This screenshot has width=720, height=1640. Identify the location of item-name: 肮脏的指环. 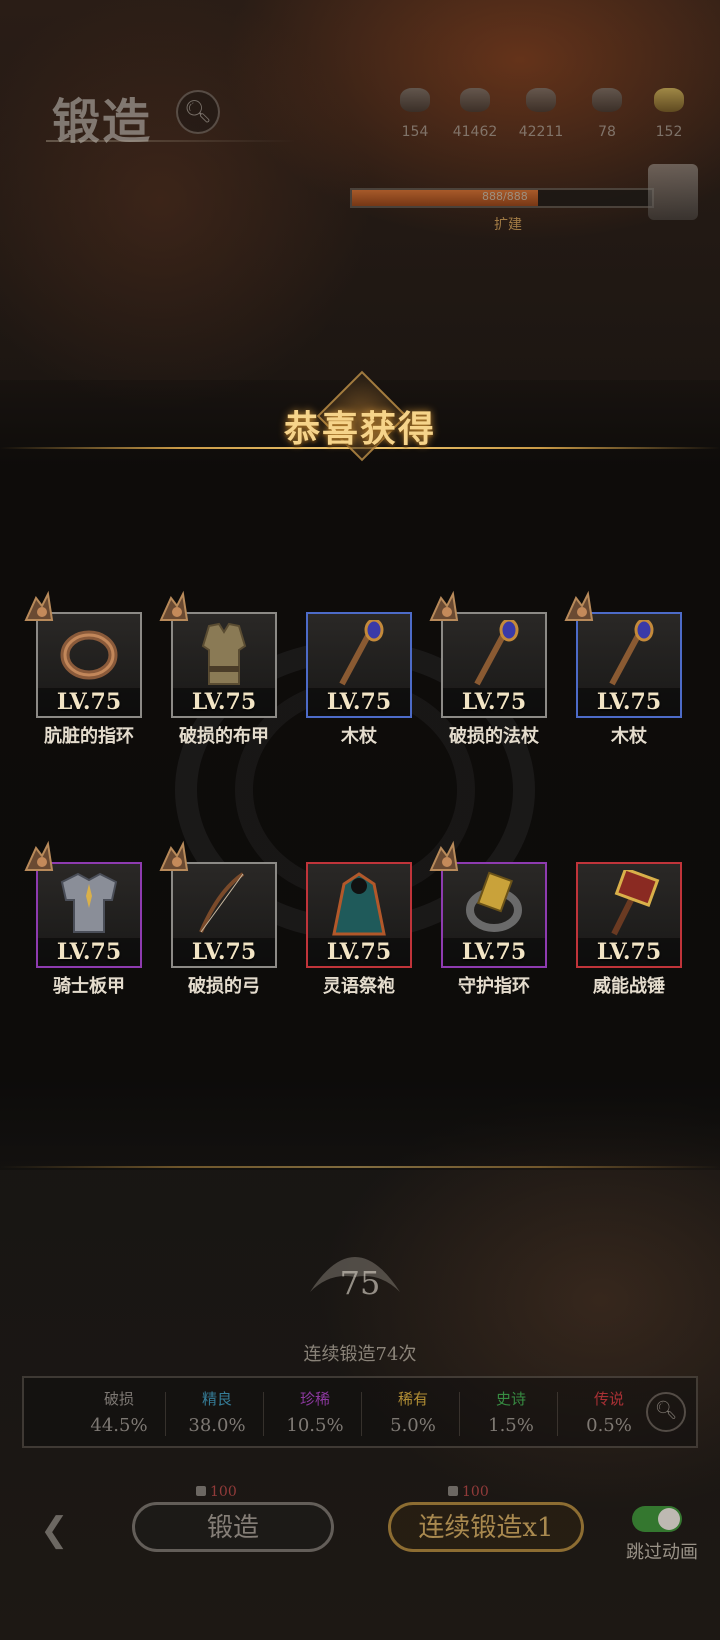
(89, 736).